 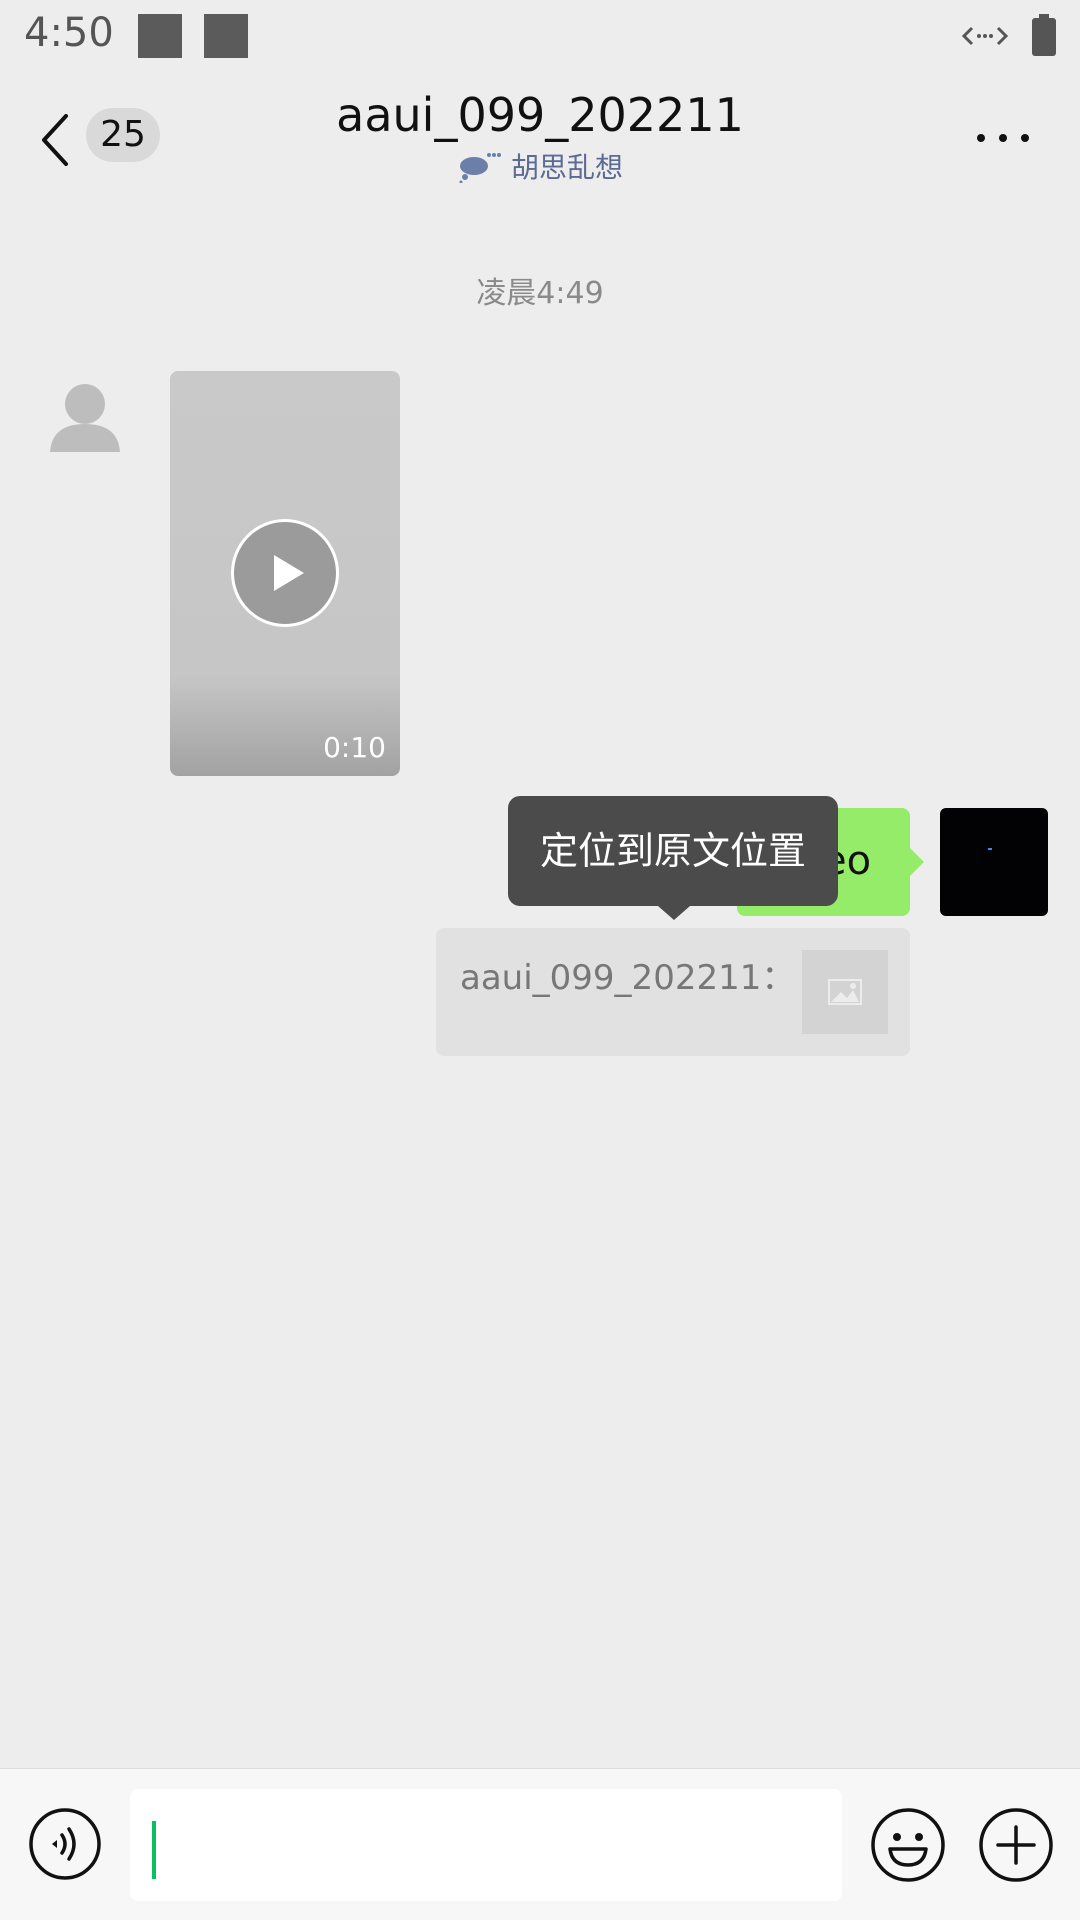 I want to click on contact-avatar, so click(x=85, y=417).